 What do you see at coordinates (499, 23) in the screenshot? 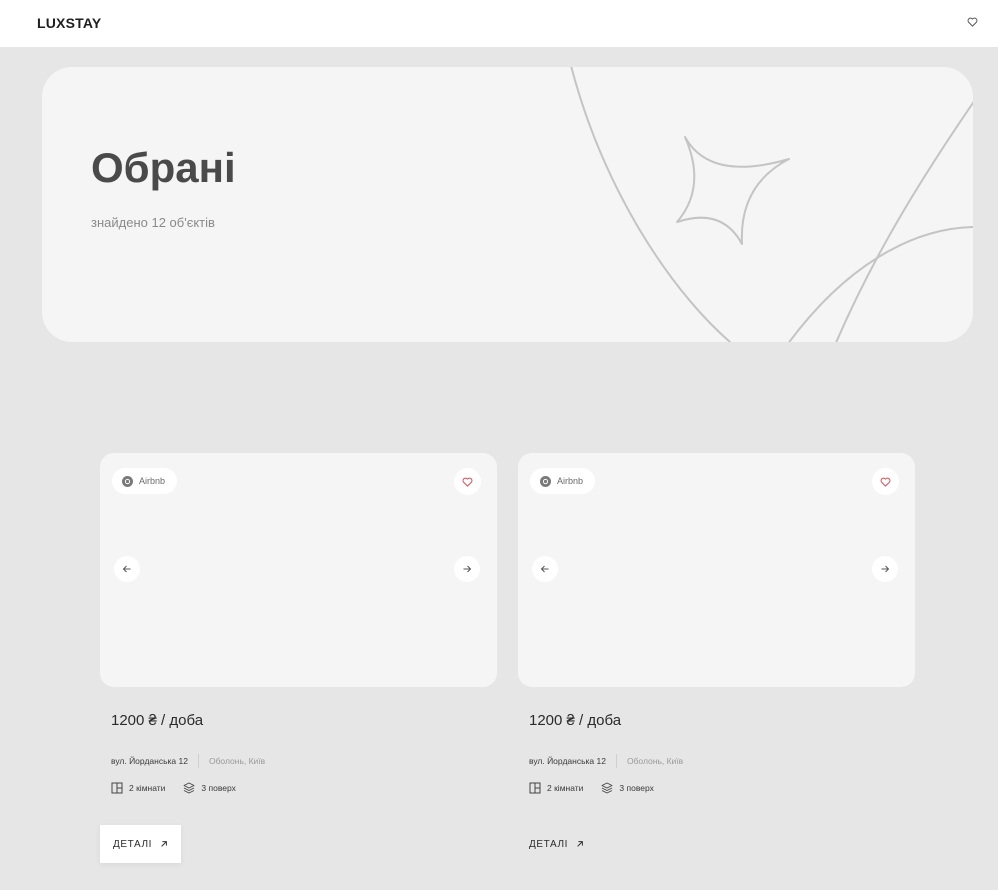
I see `top-bar: LUXSTAY` at bounding box center [499, 23].